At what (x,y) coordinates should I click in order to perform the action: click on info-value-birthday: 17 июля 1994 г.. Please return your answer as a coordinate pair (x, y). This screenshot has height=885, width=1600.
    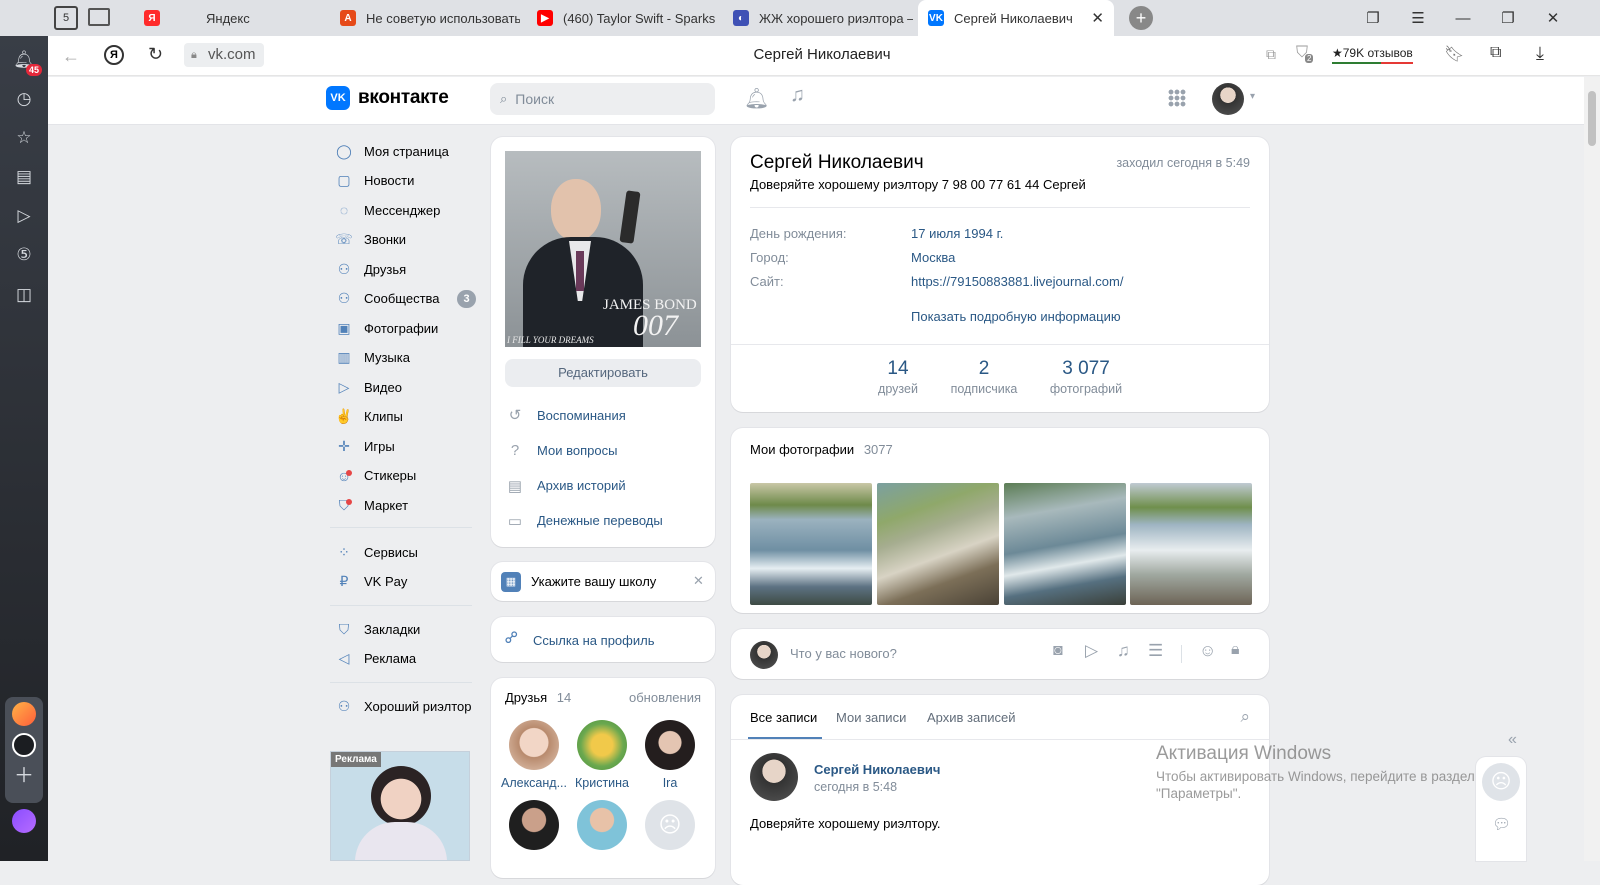
    Looking at the image, I should click on (957, 233).